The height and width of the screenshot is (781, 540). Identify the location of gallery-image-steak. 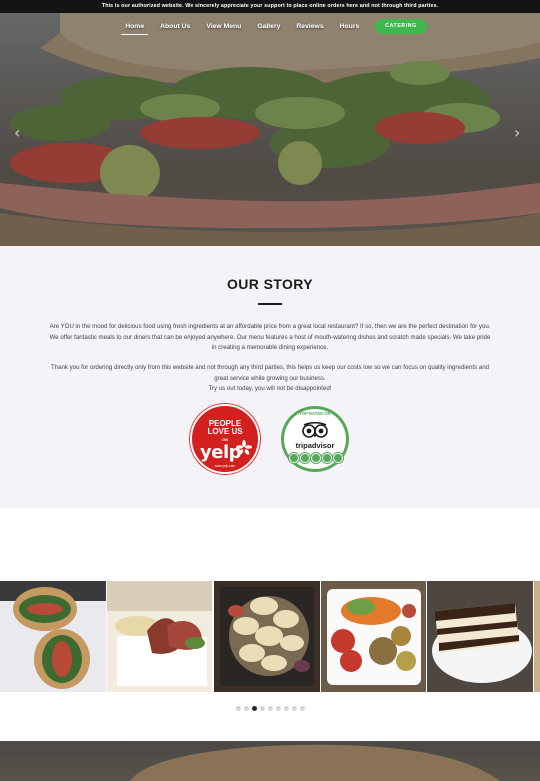
(159, 636).